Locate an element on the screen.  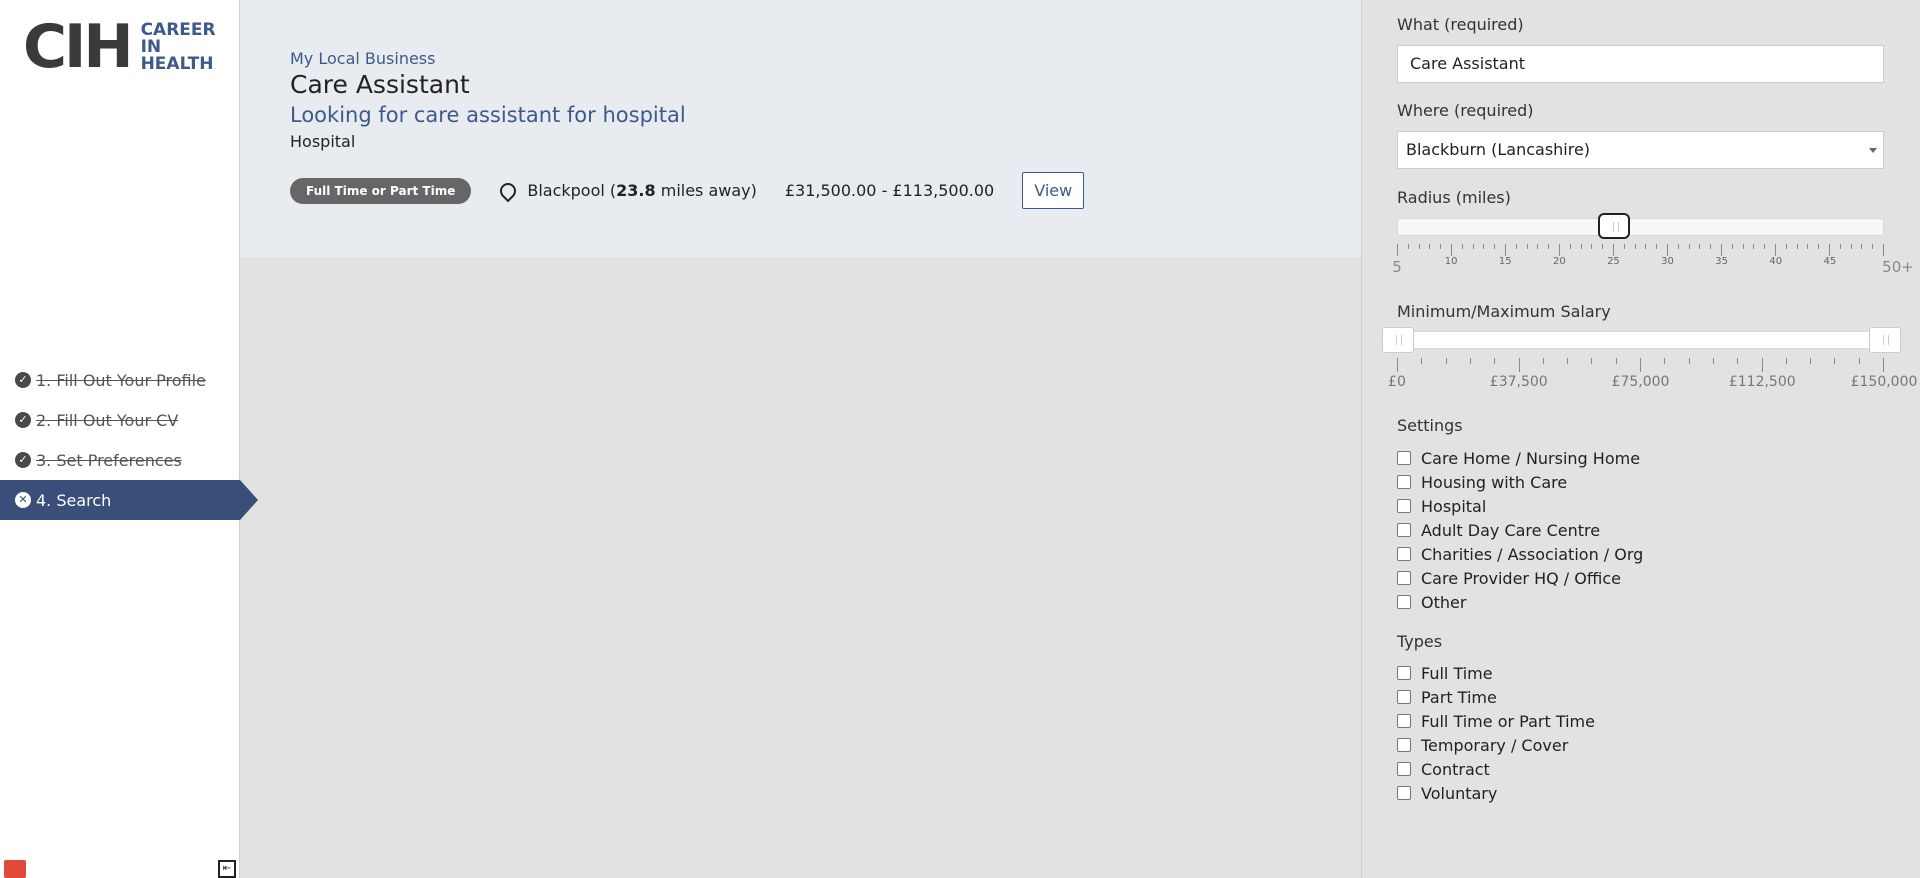
setting-option: Adult Day Care Centre is located at coordinates (1520, 530).